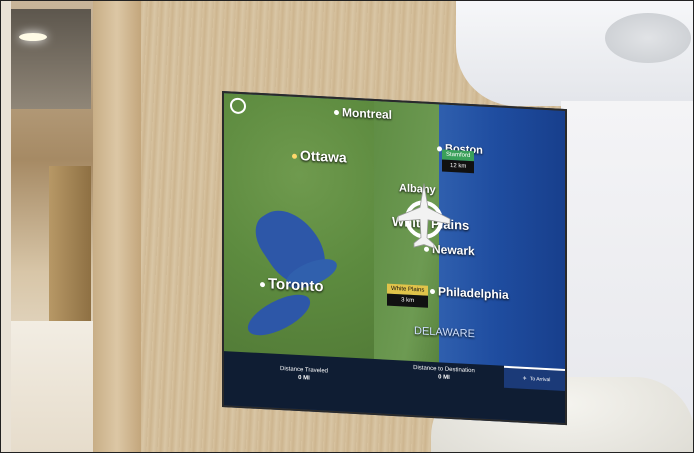  What do you see at coordinates (70, 246) in the screenshot?
I see `hallway-door` at bounding box center [70, 246].